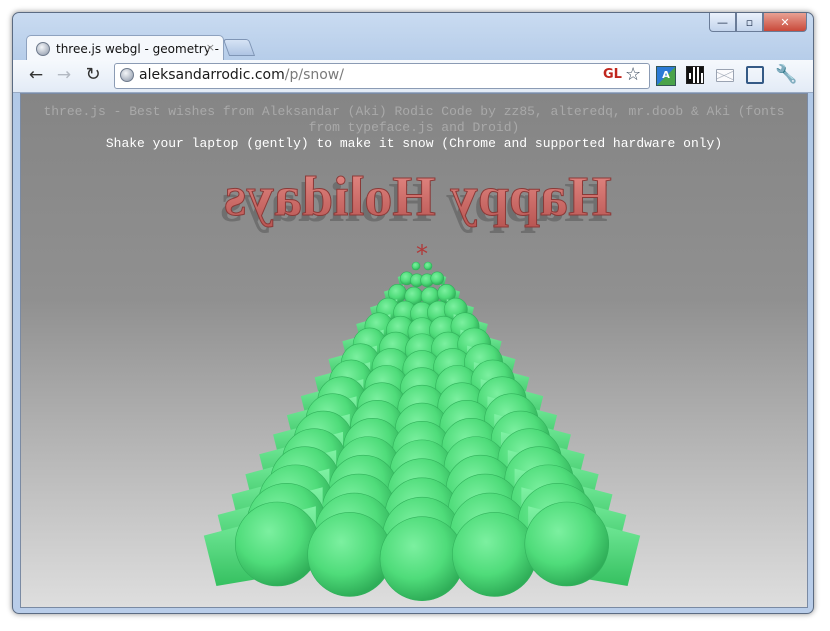  Describe the element at coordinates (382, 76) in the screenshot. I see `address-bar: aleksandarrodic.com/p/snow/ GL ☆` at that location.